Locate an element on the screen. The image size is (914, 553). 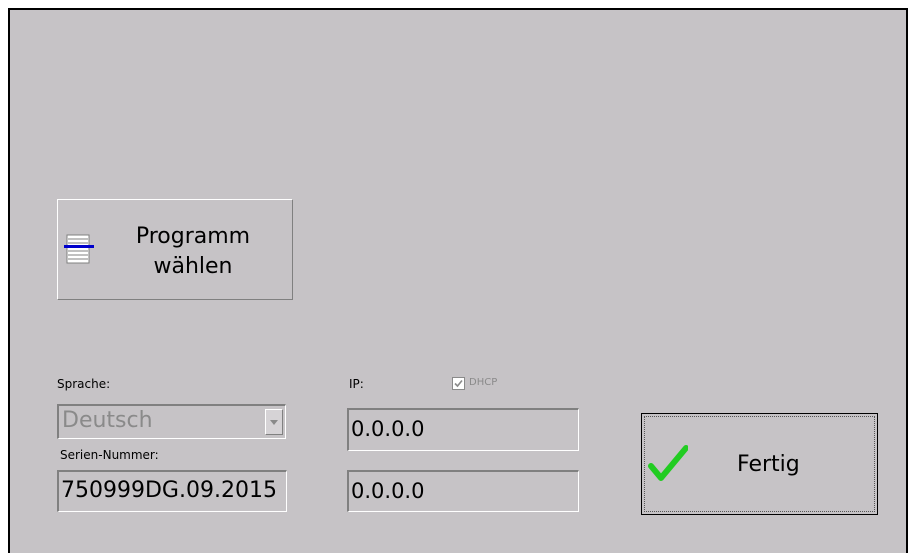
select-program-button: Programm wählen is located at coordinates (175, 249).